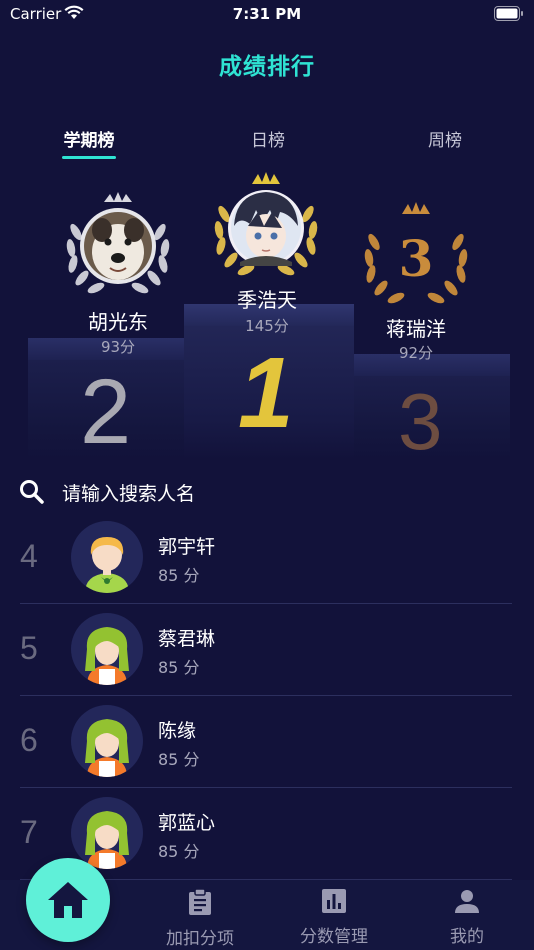 The image size is (534, 950). I want to click on list-item-name: 蔡君琳, so click(187, 639).